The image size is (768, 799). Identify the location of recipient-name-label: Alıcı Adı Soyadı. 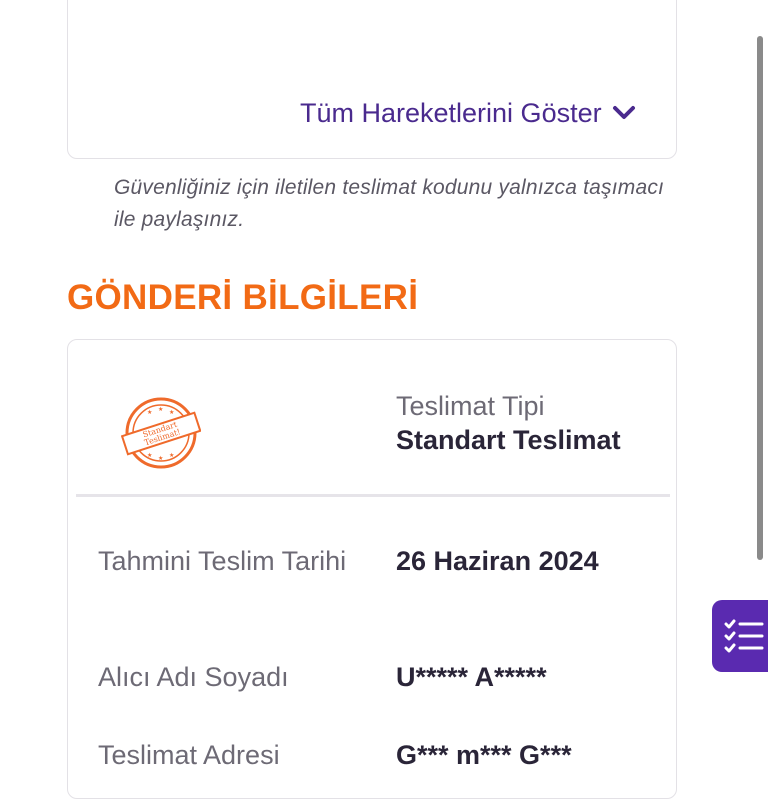
(193, 677).